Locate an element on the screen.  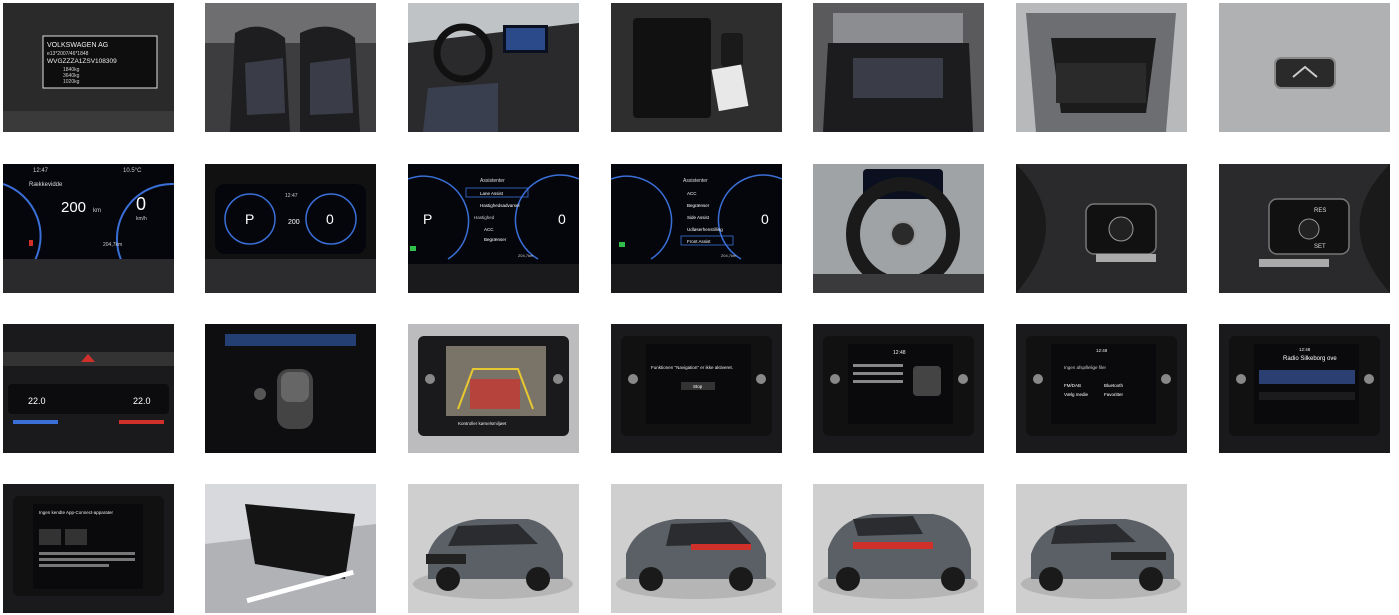
photo-steering-left-controls is located at coordinates (1101, 228).